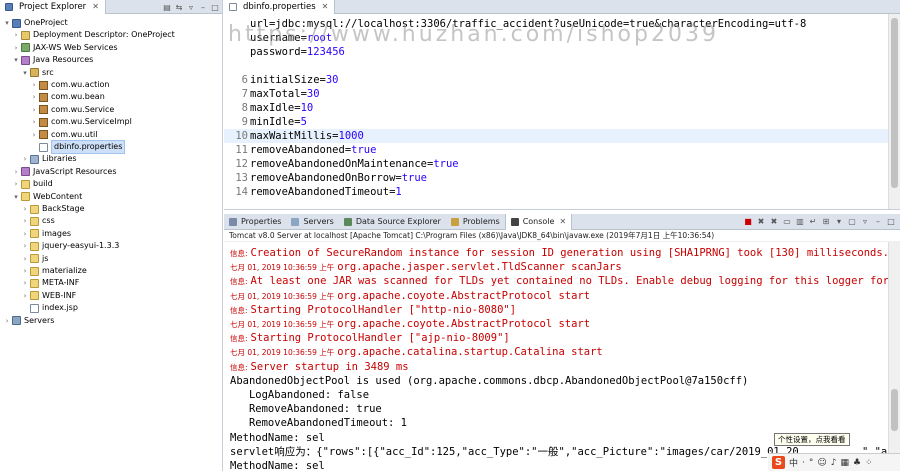  I want to click on tree-item: › BackStage, so click(42, 209).